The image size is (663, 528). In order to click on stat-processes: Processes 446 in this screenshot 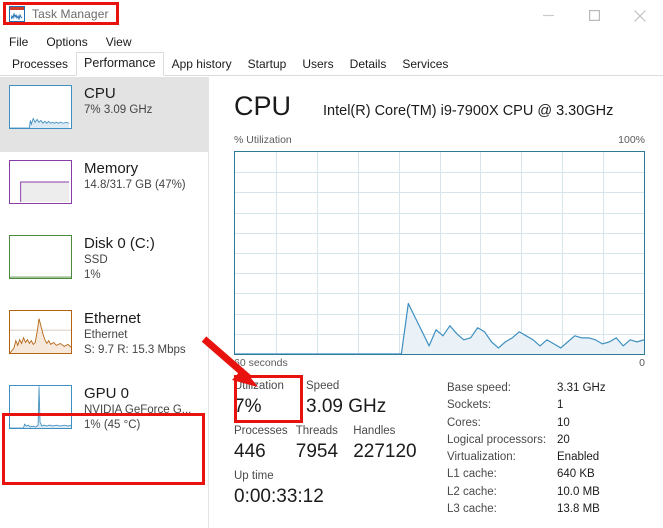, I will do `click(265, 444)`.